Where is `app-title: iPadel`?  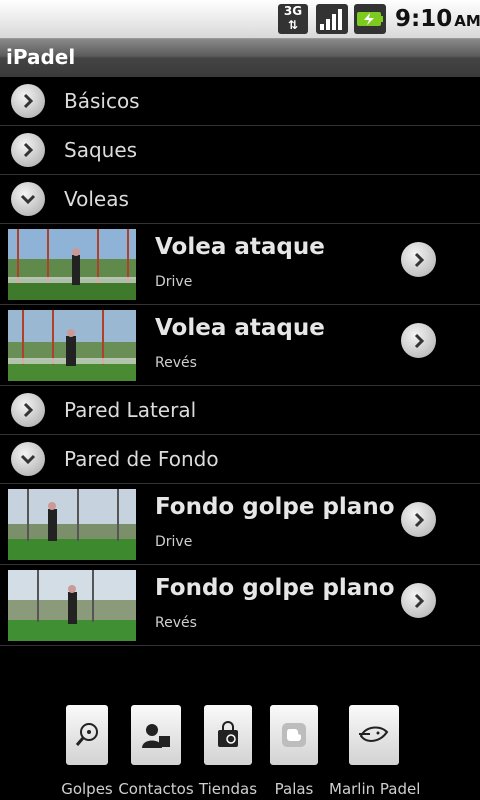 app-title: iPadel is located at coordinates (41, 57).